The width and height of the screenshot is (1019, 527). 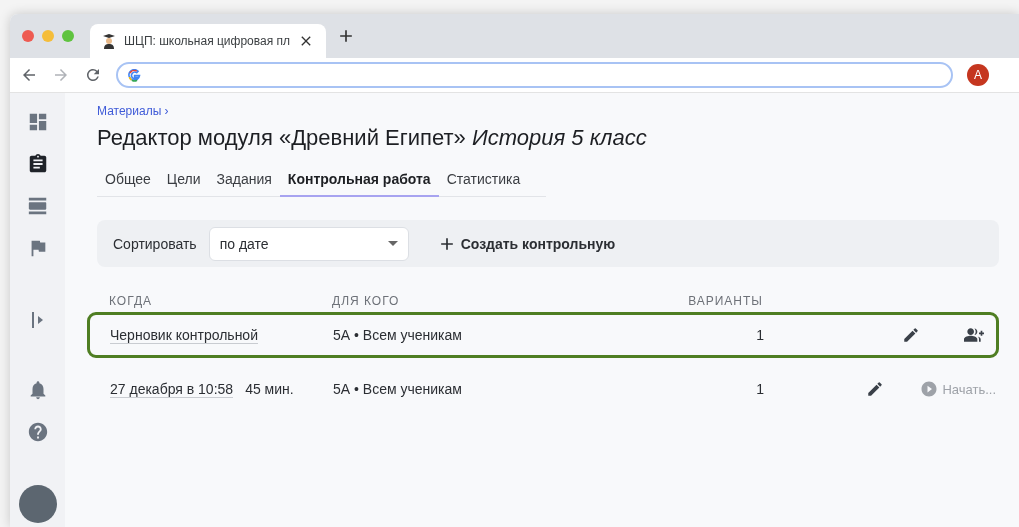 What do you see at coordinates (725, 301) in the screenshot?
I see `column-header: ВАРИАНТЫ` at bounding box center [725, 301].